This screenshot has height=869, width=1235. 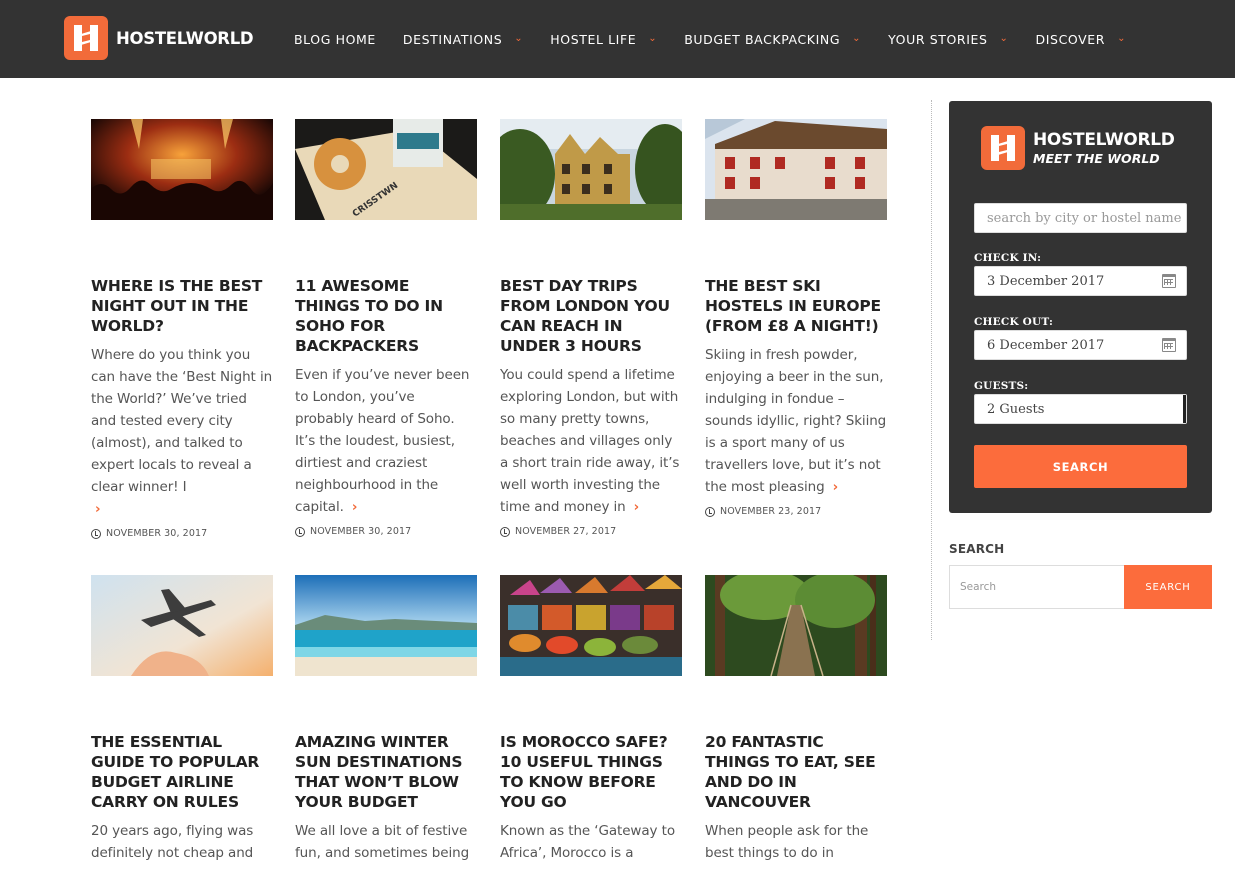 I want to click on check-out-value: 6 December 2017, so click(x=1046, y=345).